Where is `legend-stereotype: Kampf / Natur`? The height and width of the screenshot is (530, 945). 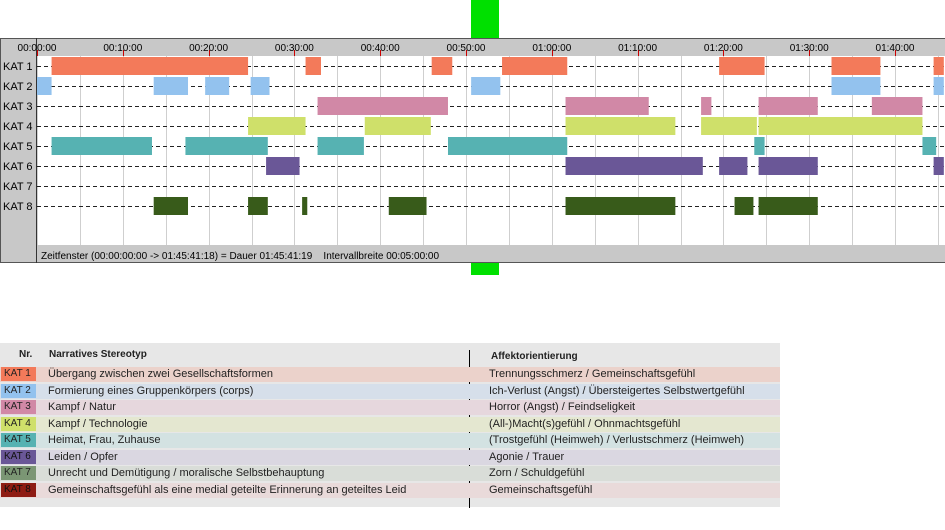
legend-stereotype: Kampf / Natur is located at coordinates (82, 407).